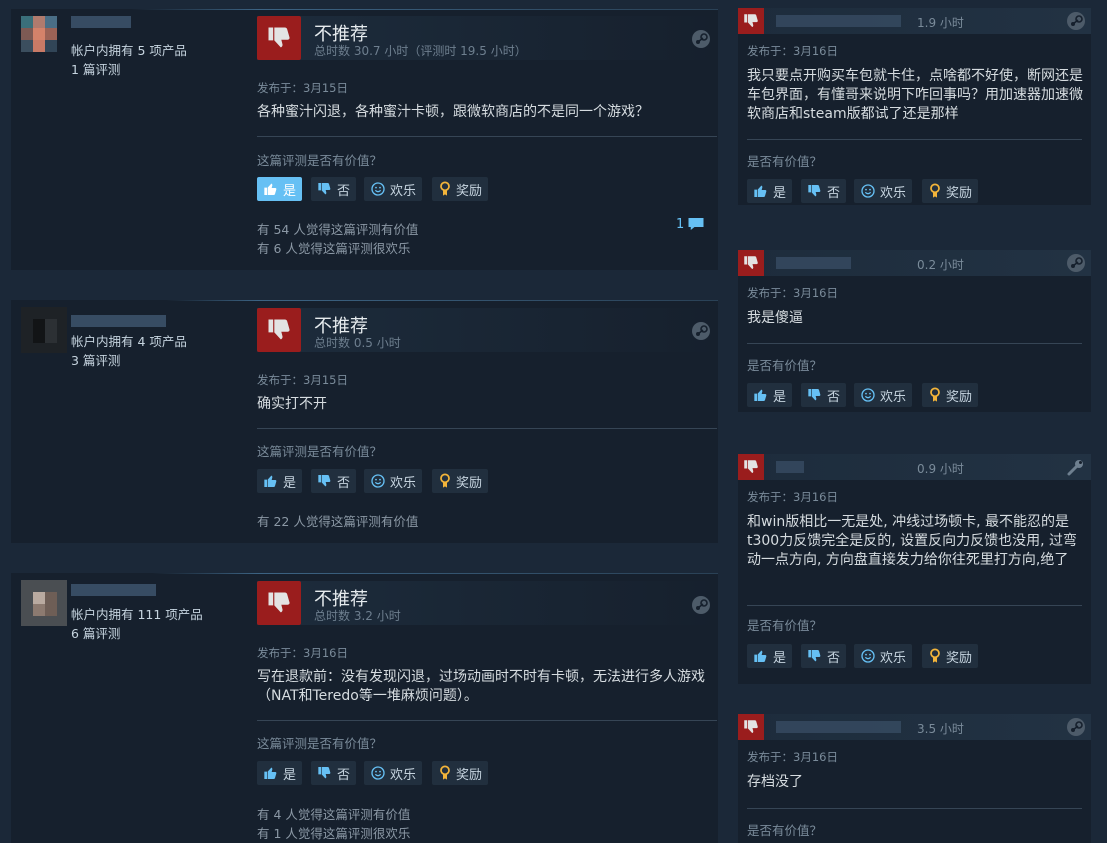 The image size is (1107, 843). Describe the element at coordinates (334, 248) in the screenshot. I see `funny-count: 有 6 人觉得这篇评测很欢乐` at that location.